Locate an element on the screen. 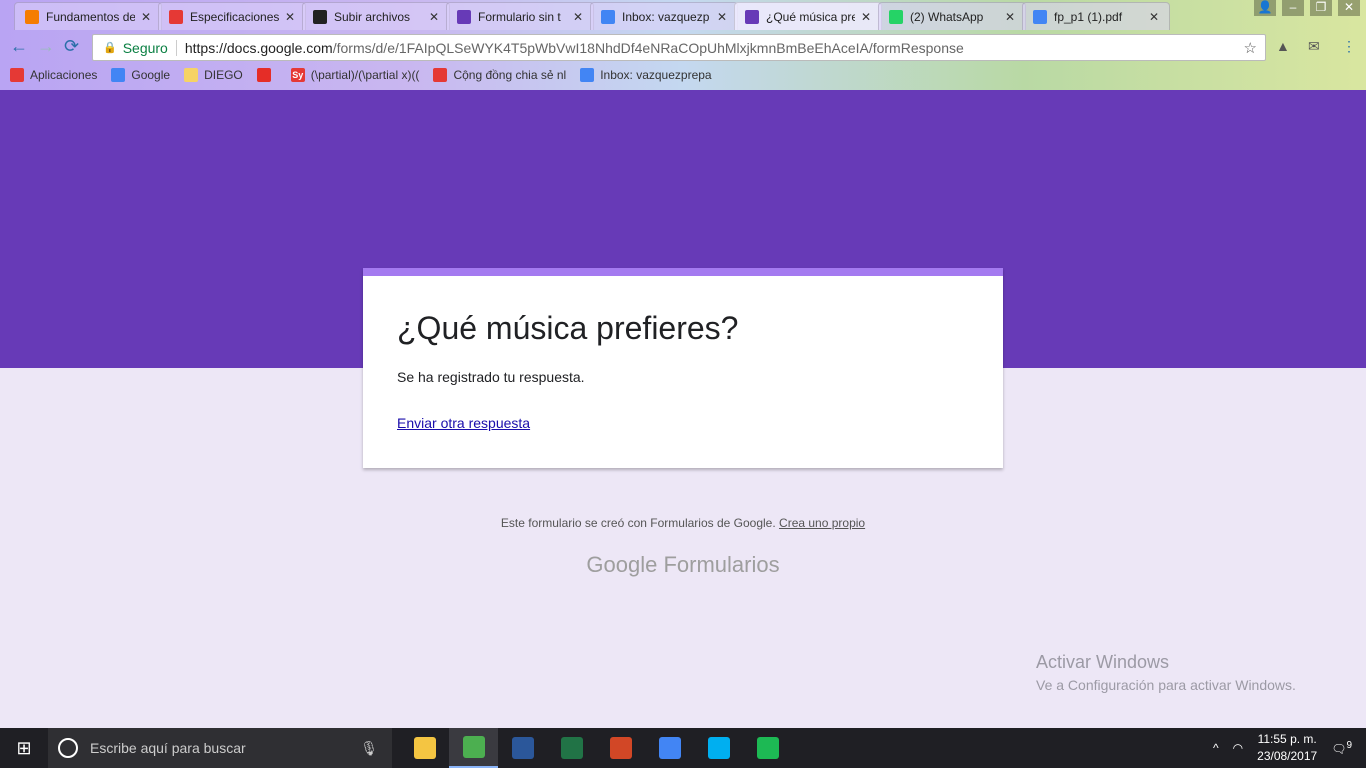 The height and width of the screenshot is (768, 1366). chrome-taskbar-button is located at coordinates (473, 748).